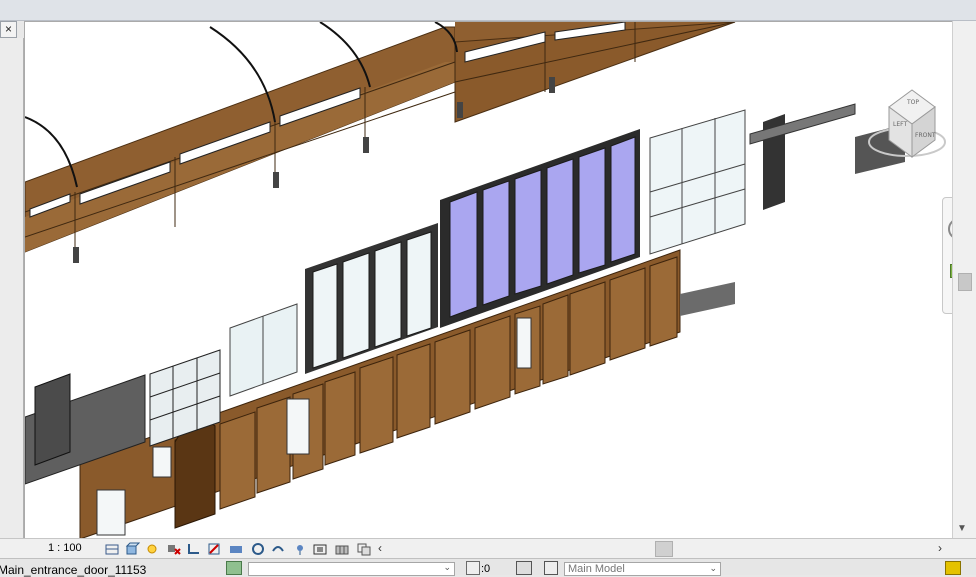  Describe the element at coordinates (214, 549) in the screenshot. I see `show-crop-icon` at that location.